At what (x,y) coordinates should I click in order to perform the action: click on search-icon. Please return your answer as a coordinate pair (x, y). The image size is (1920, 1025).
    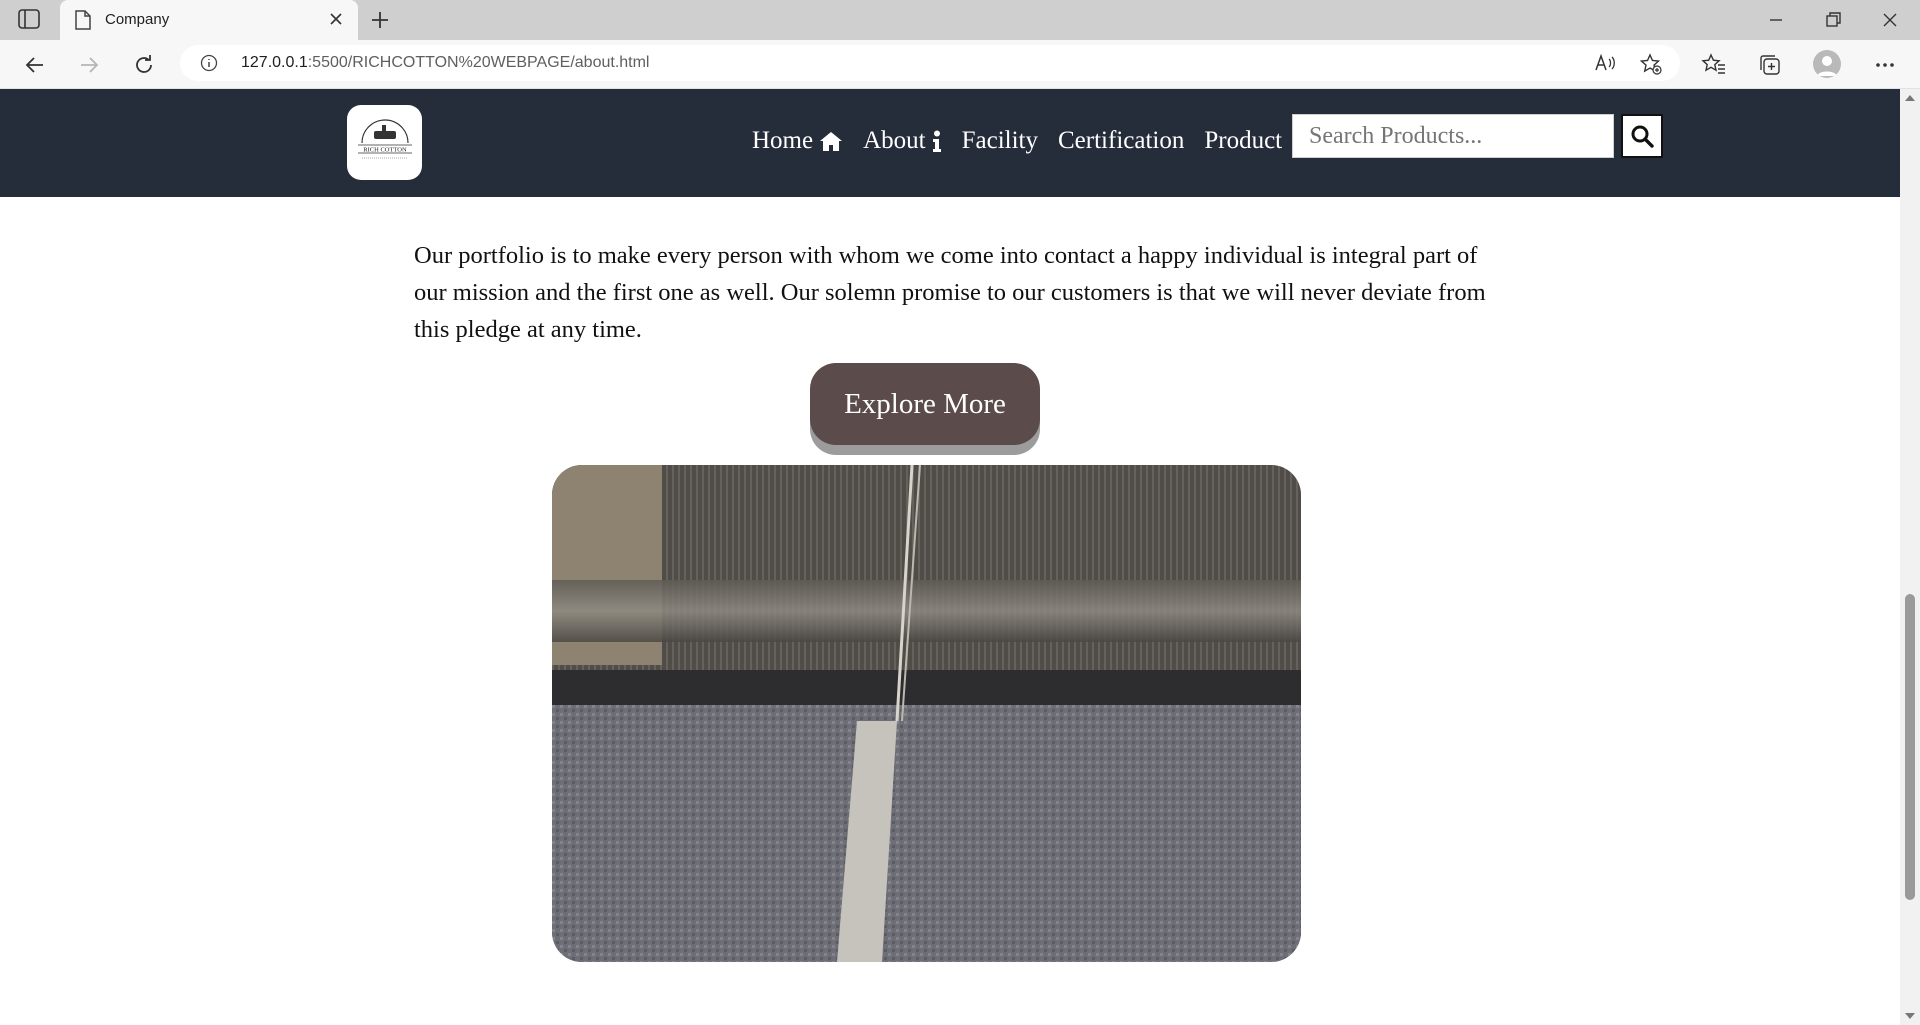
    Looking at the image, I should click on (1642, 136).